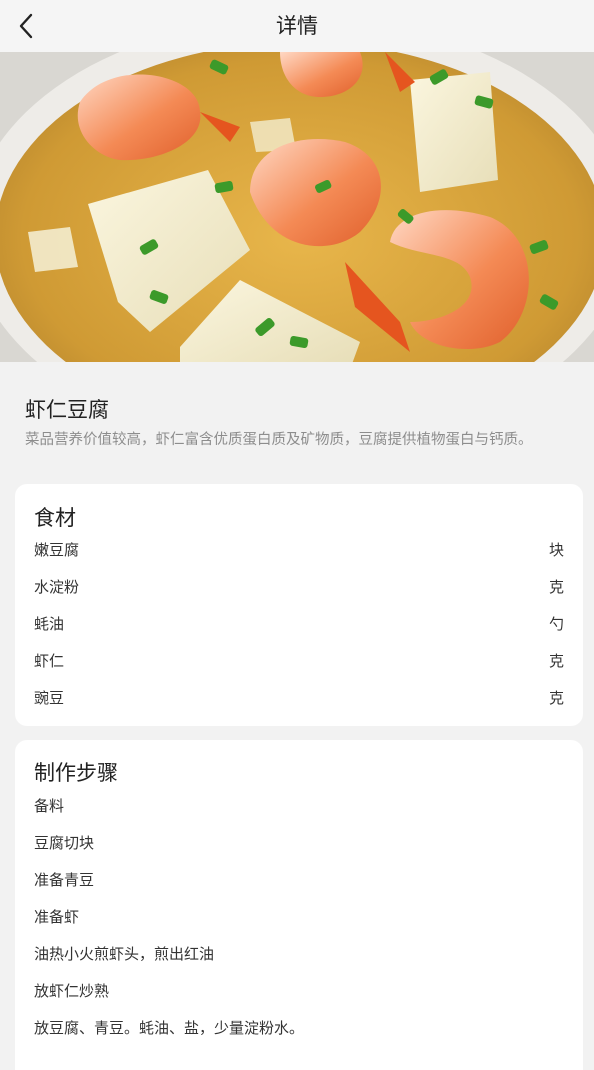 This screenshot has height=1070, width=594. I want to click on ingredient-name: 蚝油, so click(49, 623).